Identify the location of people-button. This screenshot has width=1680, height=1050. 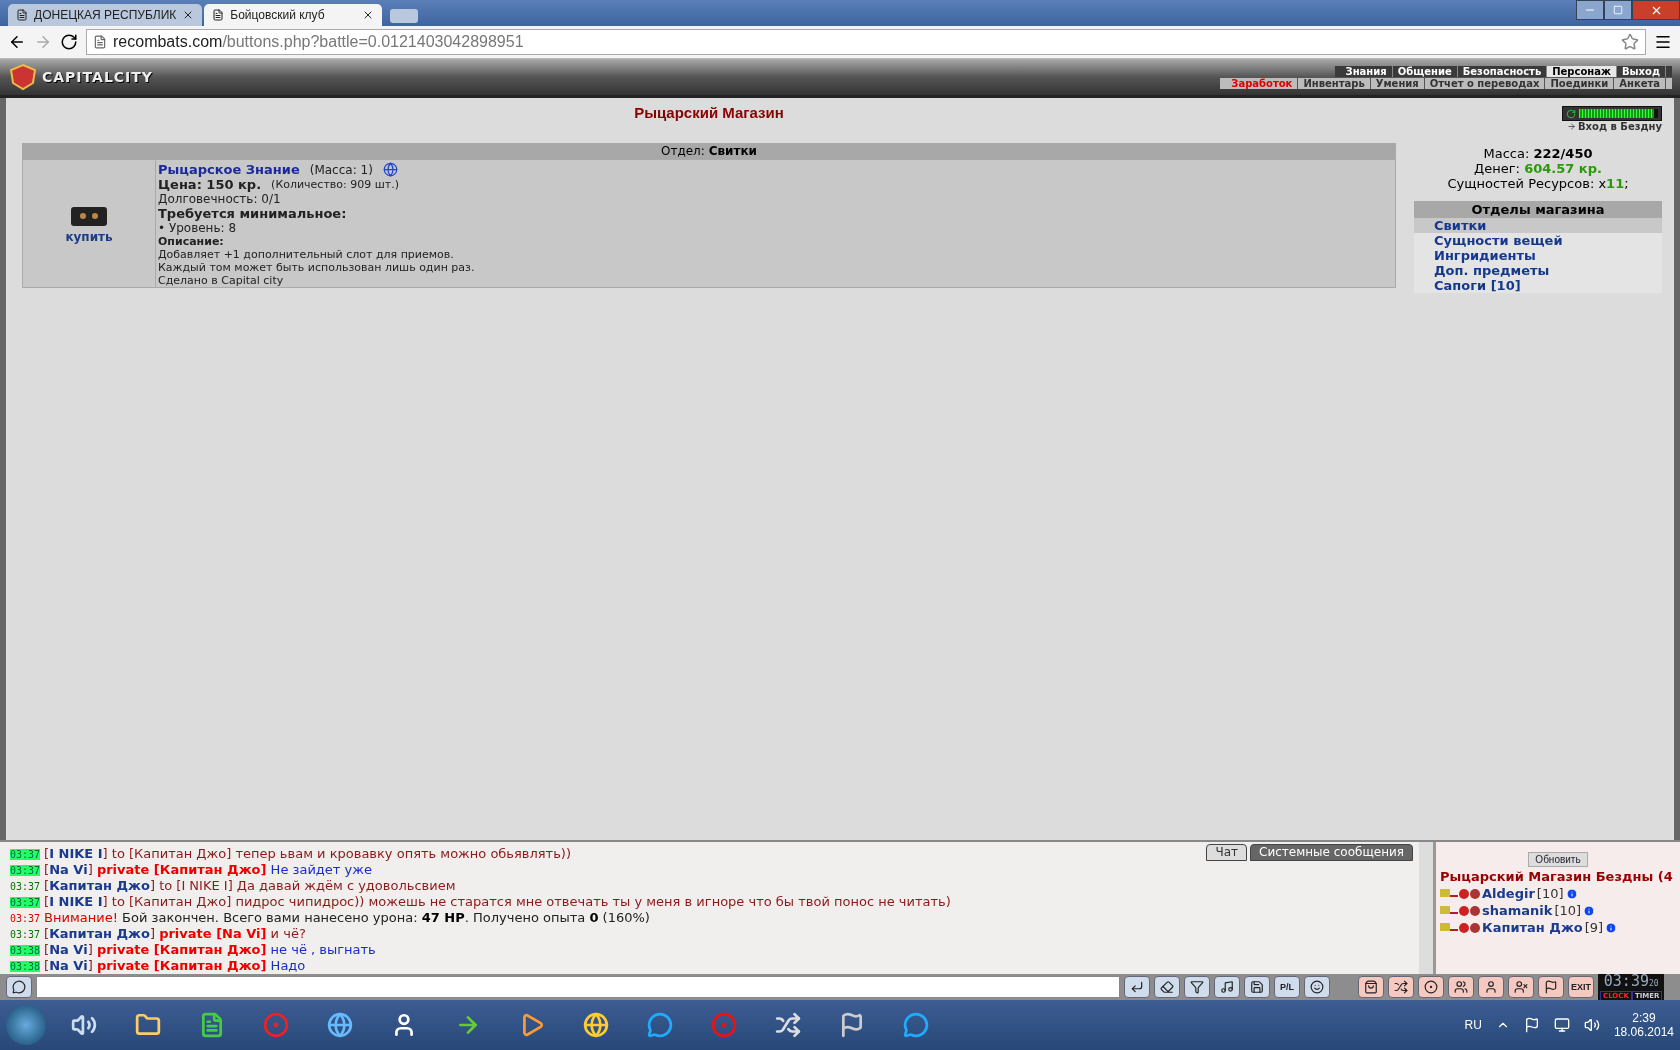
(1461, 987).